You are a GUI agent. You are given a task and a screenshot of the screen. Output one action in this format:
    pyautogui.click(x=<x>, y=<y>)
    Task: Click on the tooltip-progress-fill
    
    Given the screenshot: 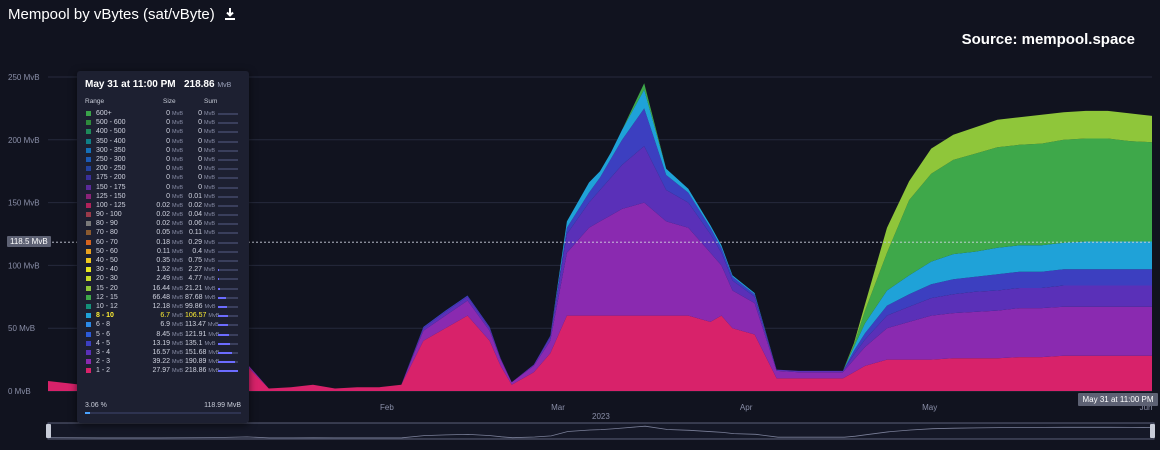 What is the action you would take?
    pyautogui.click(x=87, y=413)
    